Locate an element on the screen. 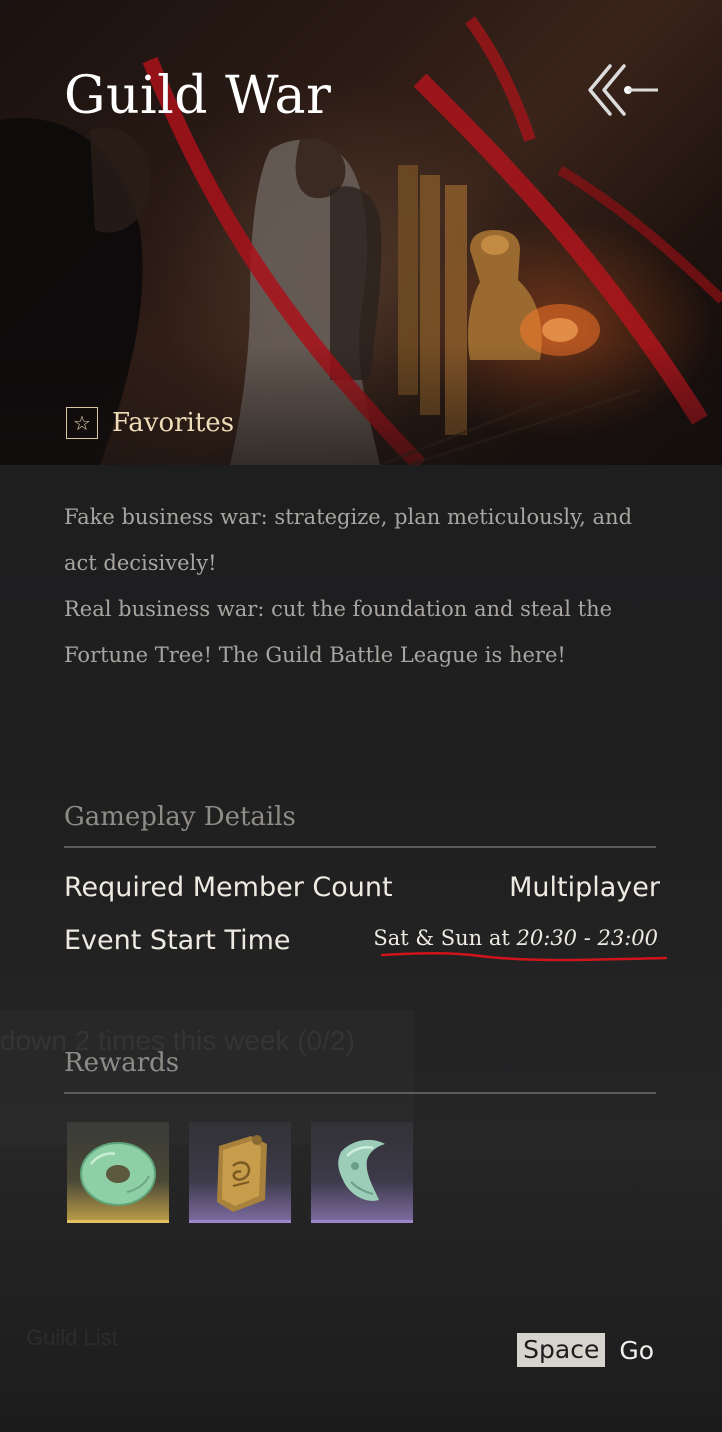 The width and height of the screenshot is (722, 1432). jade-disc-icon is located at coordinates (118, 1174).